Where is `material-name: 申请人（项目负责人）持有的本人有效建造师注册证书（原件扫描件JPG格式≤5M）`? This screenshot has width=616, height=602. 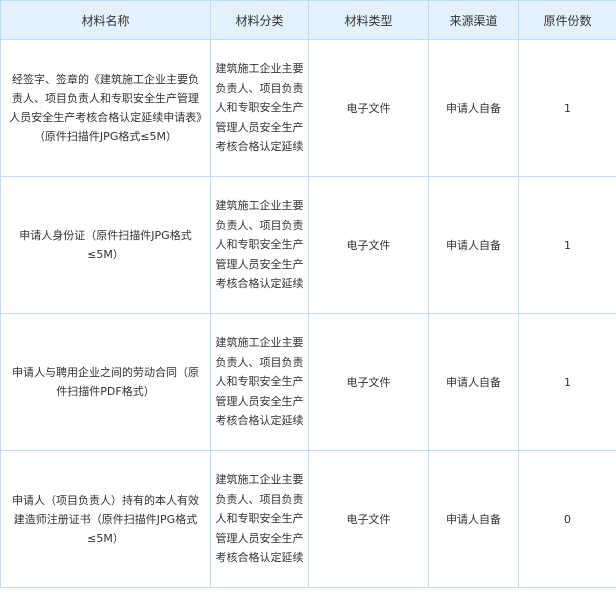 material-name: 申请人（项目负责人）持有的本人有效建造师注册证书（原件扫描件JPG格式≤5M） is located at coordinates (105, 519).